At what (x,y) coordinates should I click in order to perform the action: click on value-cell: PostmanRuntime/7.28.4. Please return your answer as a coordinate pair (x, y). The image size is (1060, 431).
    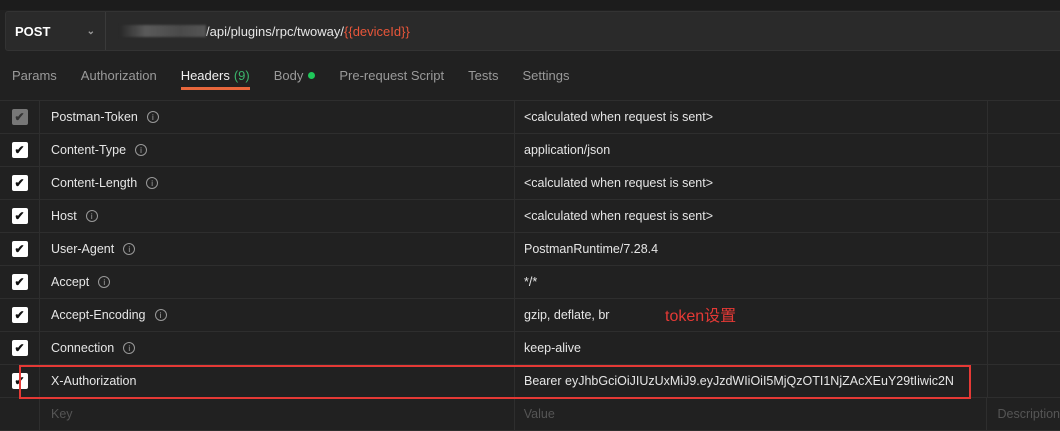
    Looking at the image, I should click on (751, 249).